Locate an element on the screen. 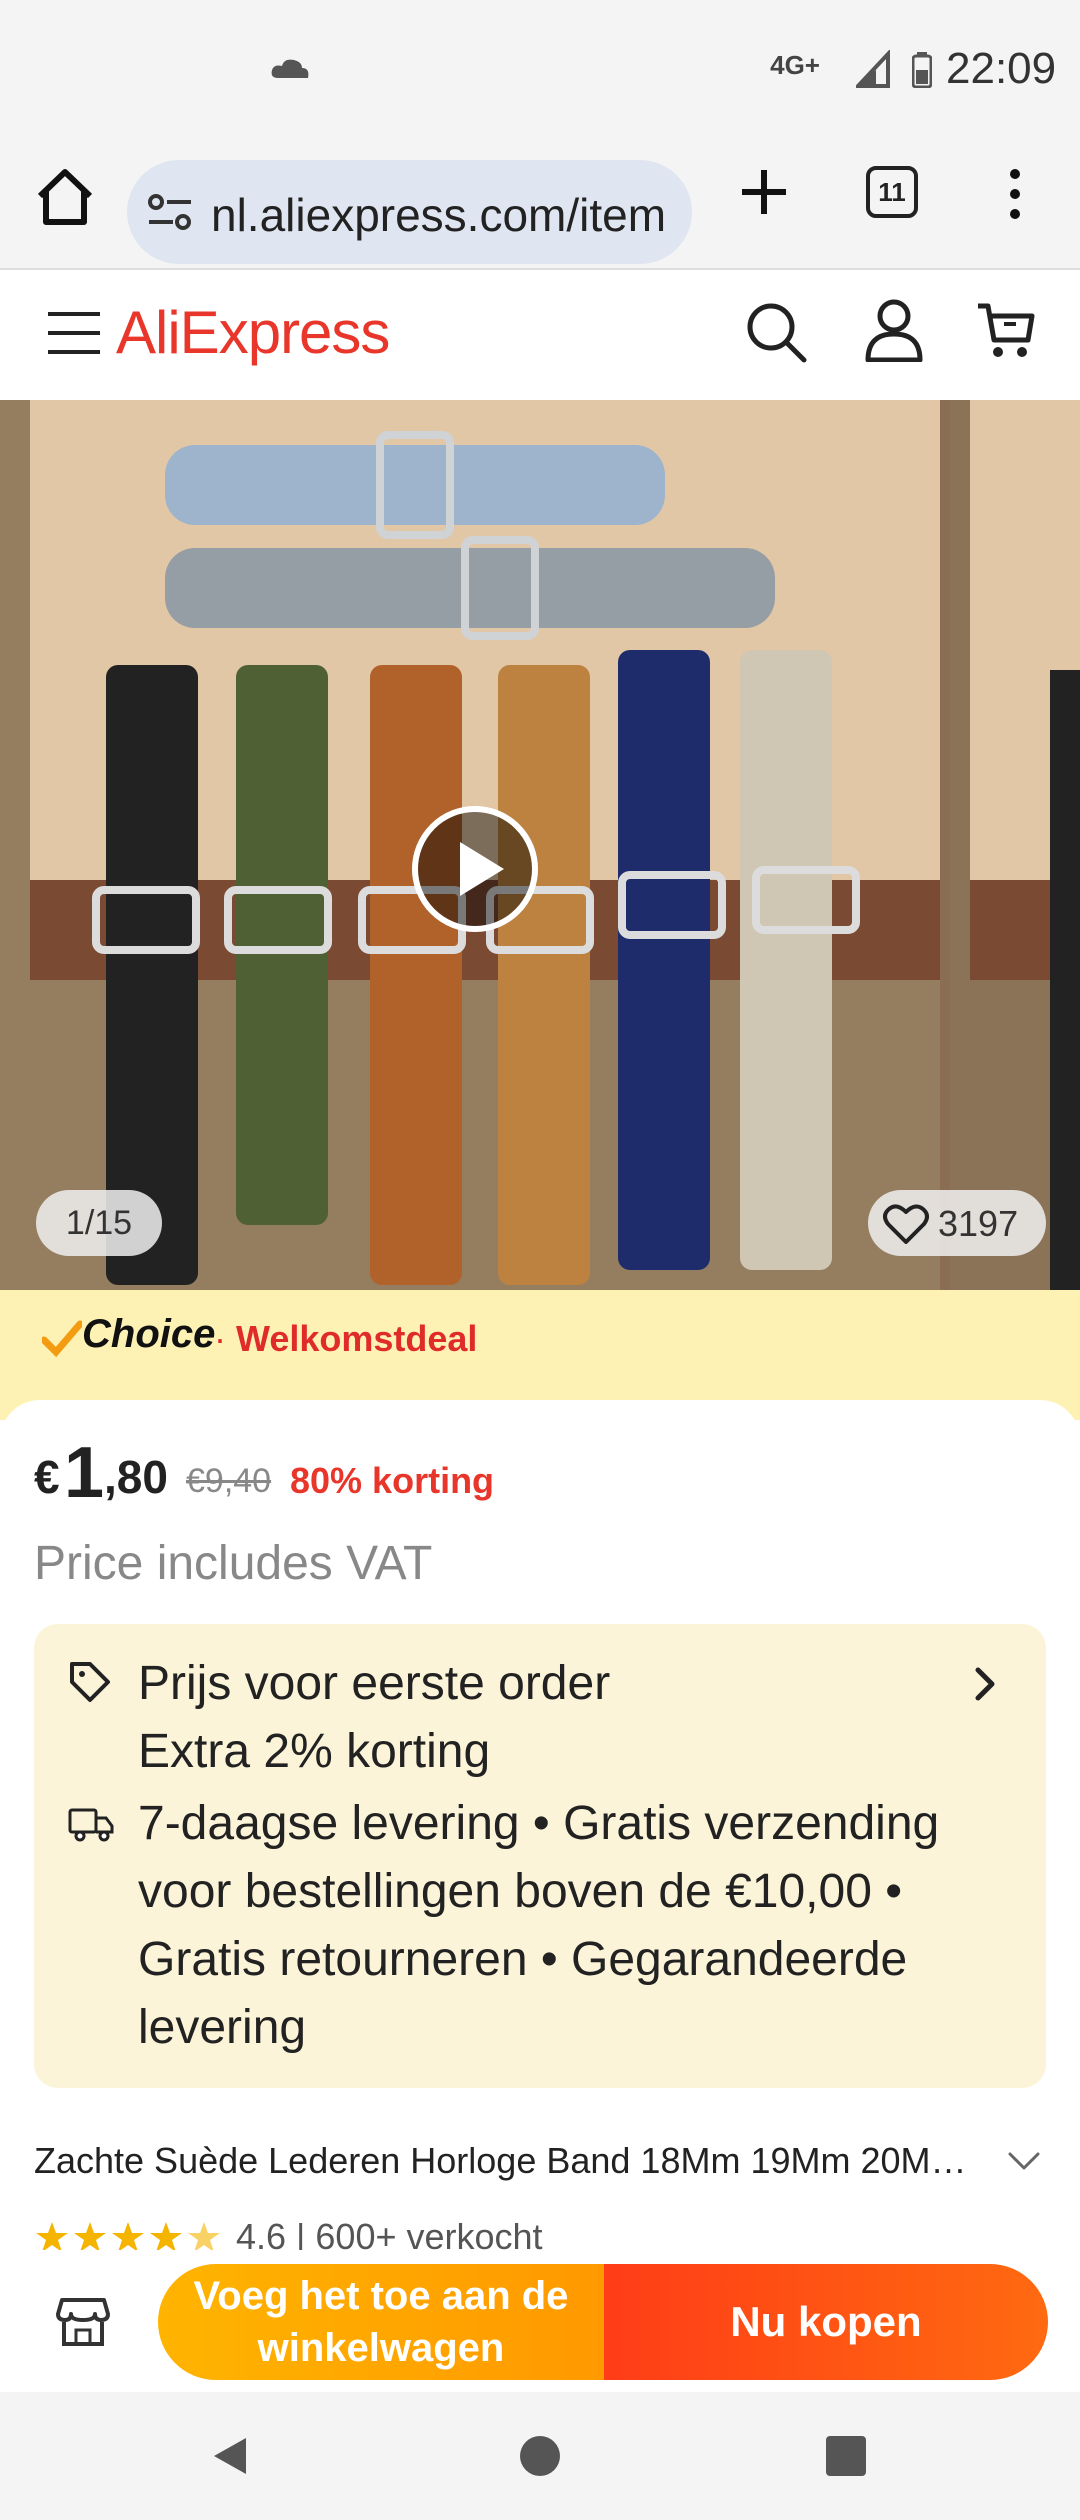  status-bar: 4G+ 22:09 is located at coordinates (540, 70).